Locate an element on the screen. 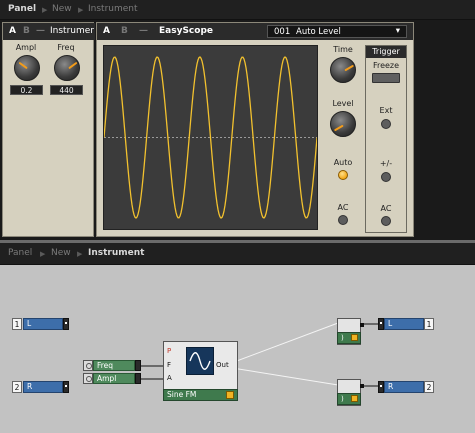 This screenshot has height=433, width=475. input-terminal-label: R is located at coordinates (43, 387).